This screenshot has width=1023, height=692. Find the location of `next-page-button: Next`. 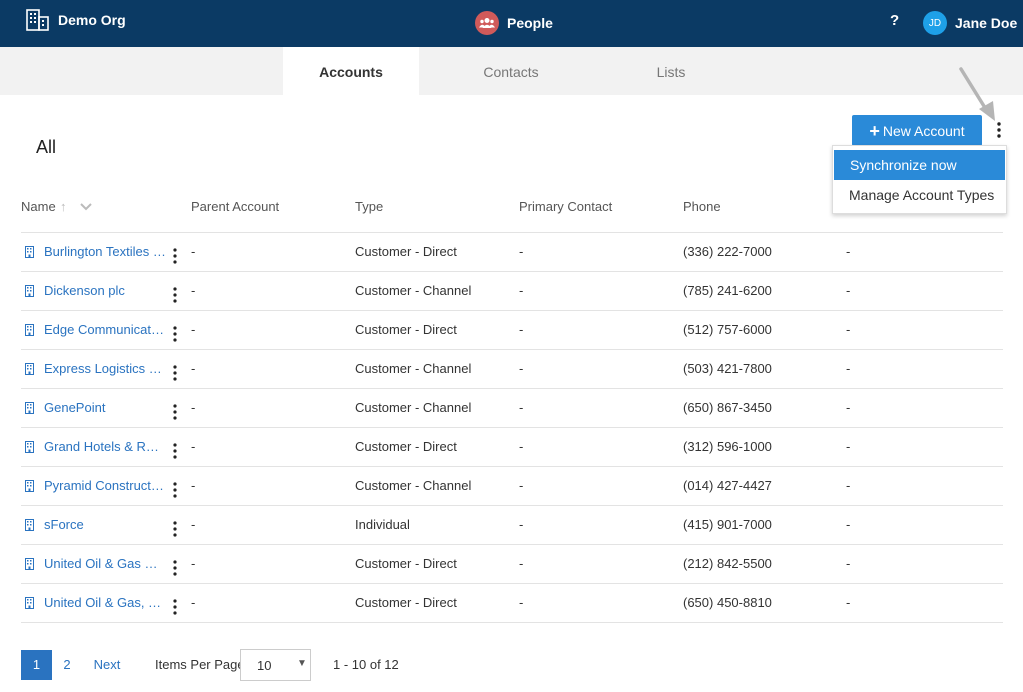

next-page-button: Next is located at coordinates (107, 665).